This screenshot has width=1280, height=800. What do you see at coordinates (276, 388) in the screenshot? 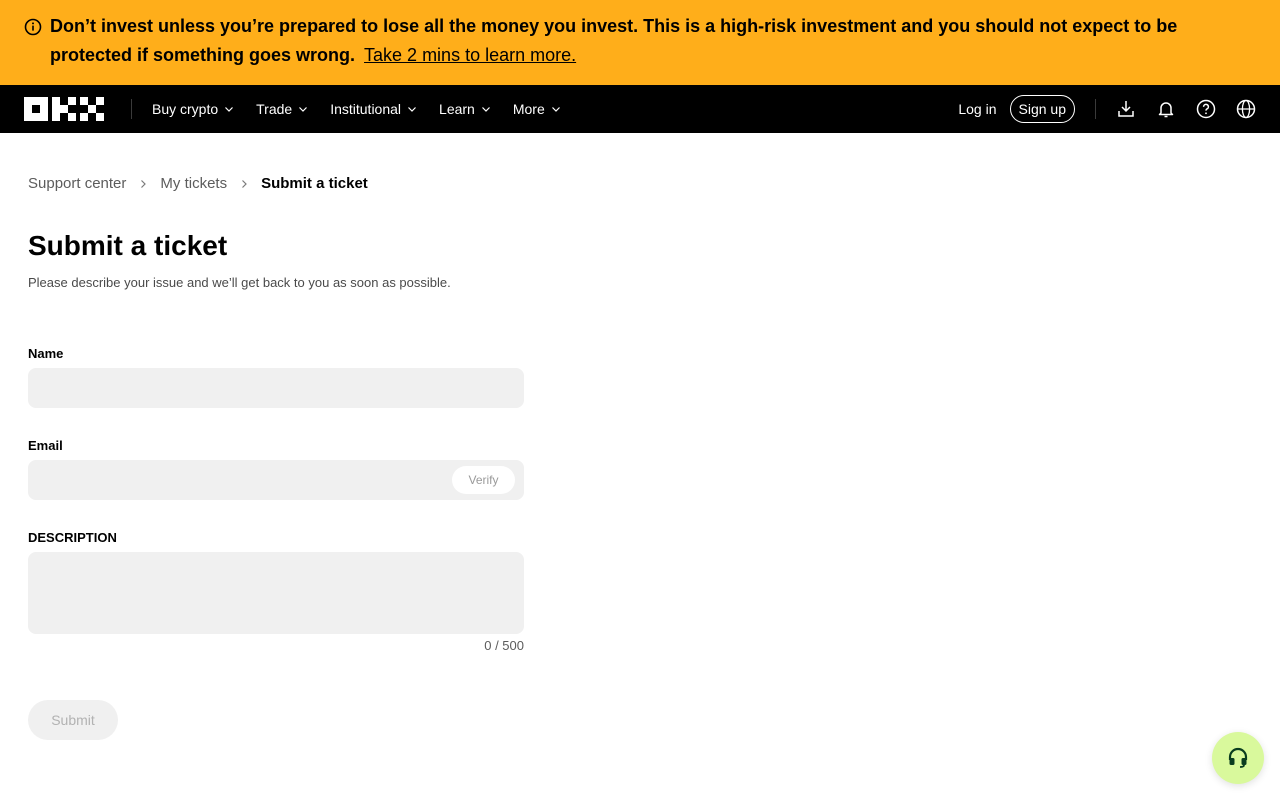
I see `name-input` at bounding box center [276, 388].